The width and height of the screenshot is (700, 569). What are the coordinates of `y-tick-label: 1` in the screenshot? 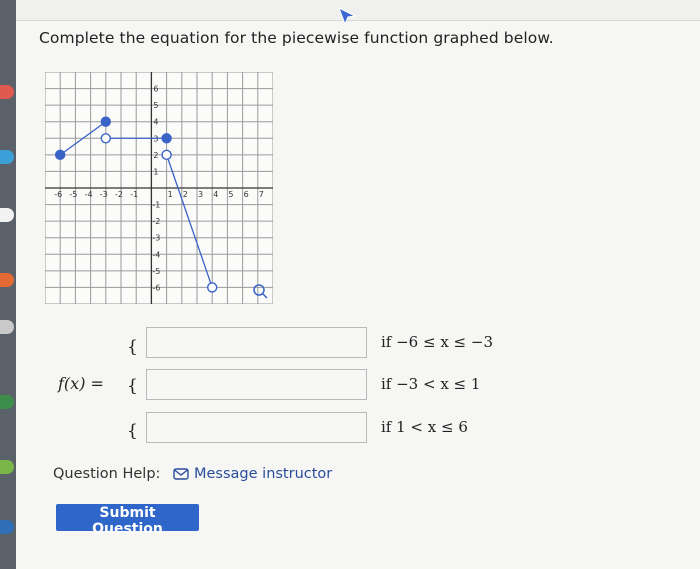 It's located at (155, 171).